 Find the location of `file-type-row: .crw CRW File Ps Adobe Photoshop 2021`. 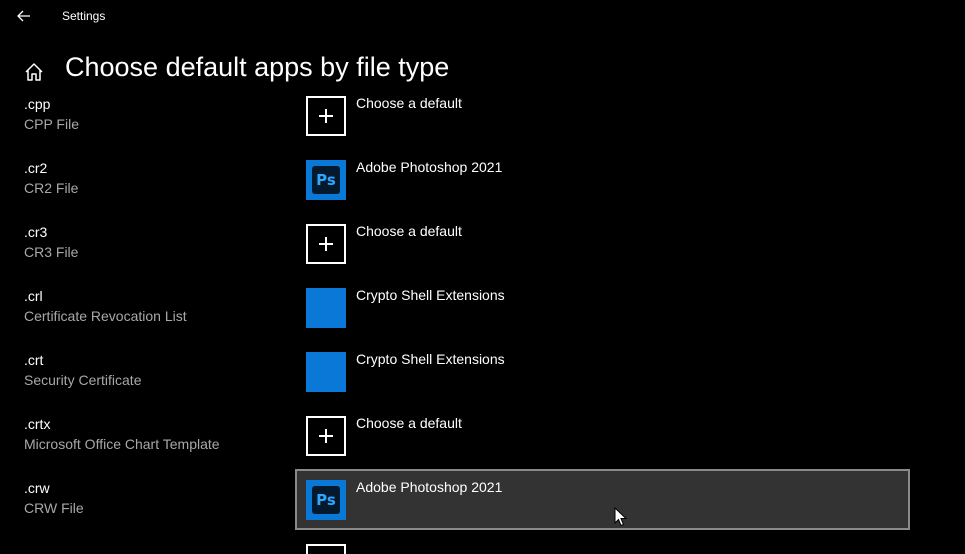

file-type-row: .crw CRW File Ps Adobe Photoshop 2021 is located at coordinates (482, 505).